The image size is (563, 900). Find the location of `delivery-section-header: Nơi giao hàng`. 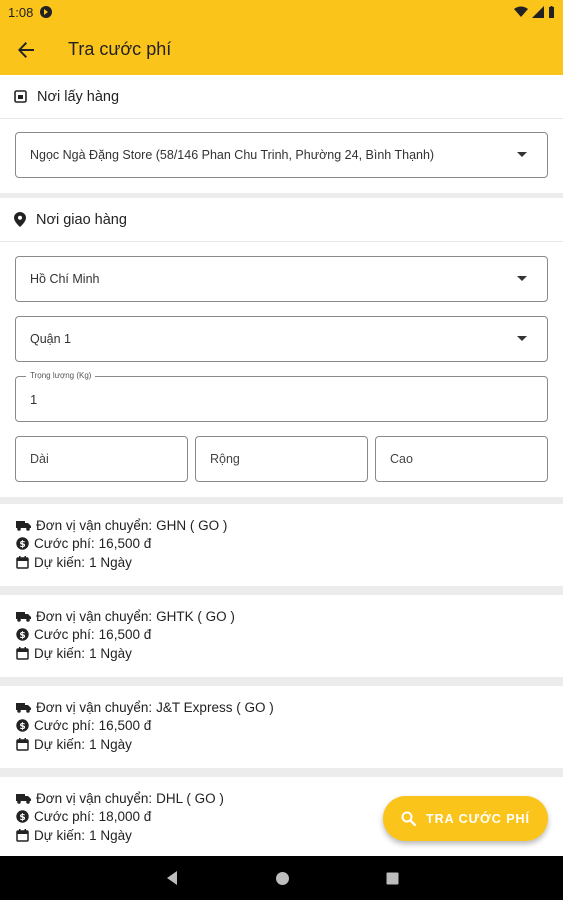

delivery-section-header: Nơi giao hàng is located at coordinates (281, 220).